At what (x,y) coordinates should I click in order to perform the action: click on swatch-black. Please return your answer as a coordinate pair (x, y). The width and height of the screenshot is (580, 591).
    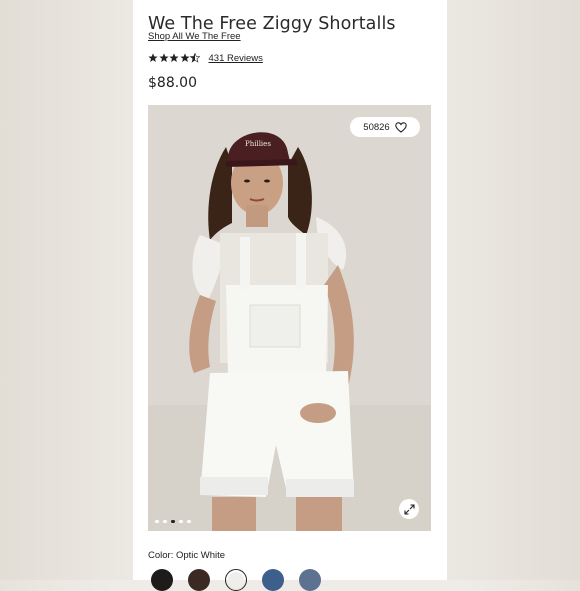
    Looking at the image, I should click on (162, 580).